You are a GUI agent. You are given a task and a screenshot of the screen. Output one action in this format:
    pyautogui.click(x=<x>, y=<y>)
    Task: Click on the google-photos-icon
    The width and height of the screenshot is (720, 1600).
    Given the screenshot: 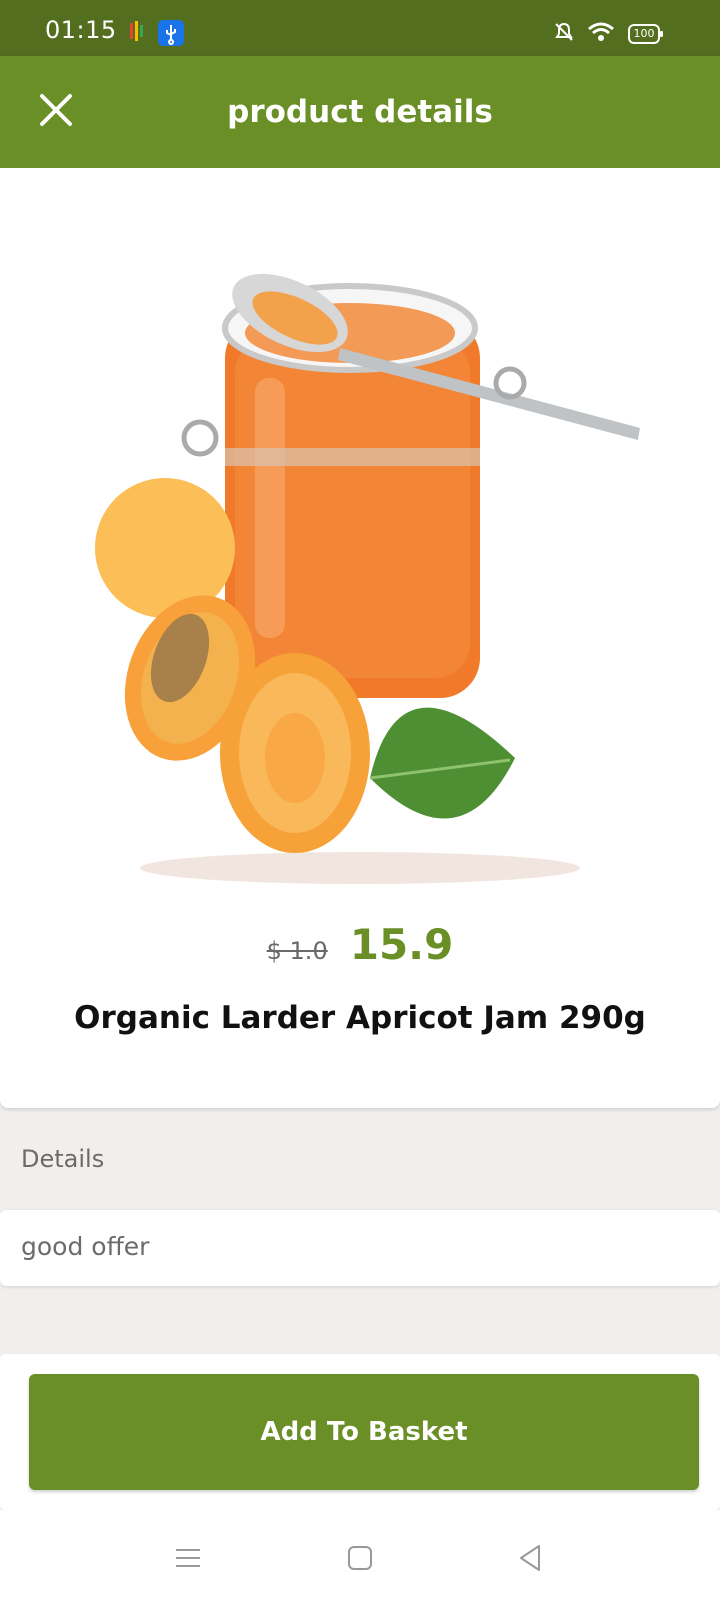 What is the action you would take?
    pyautogui.click(x=137, y=35)
    